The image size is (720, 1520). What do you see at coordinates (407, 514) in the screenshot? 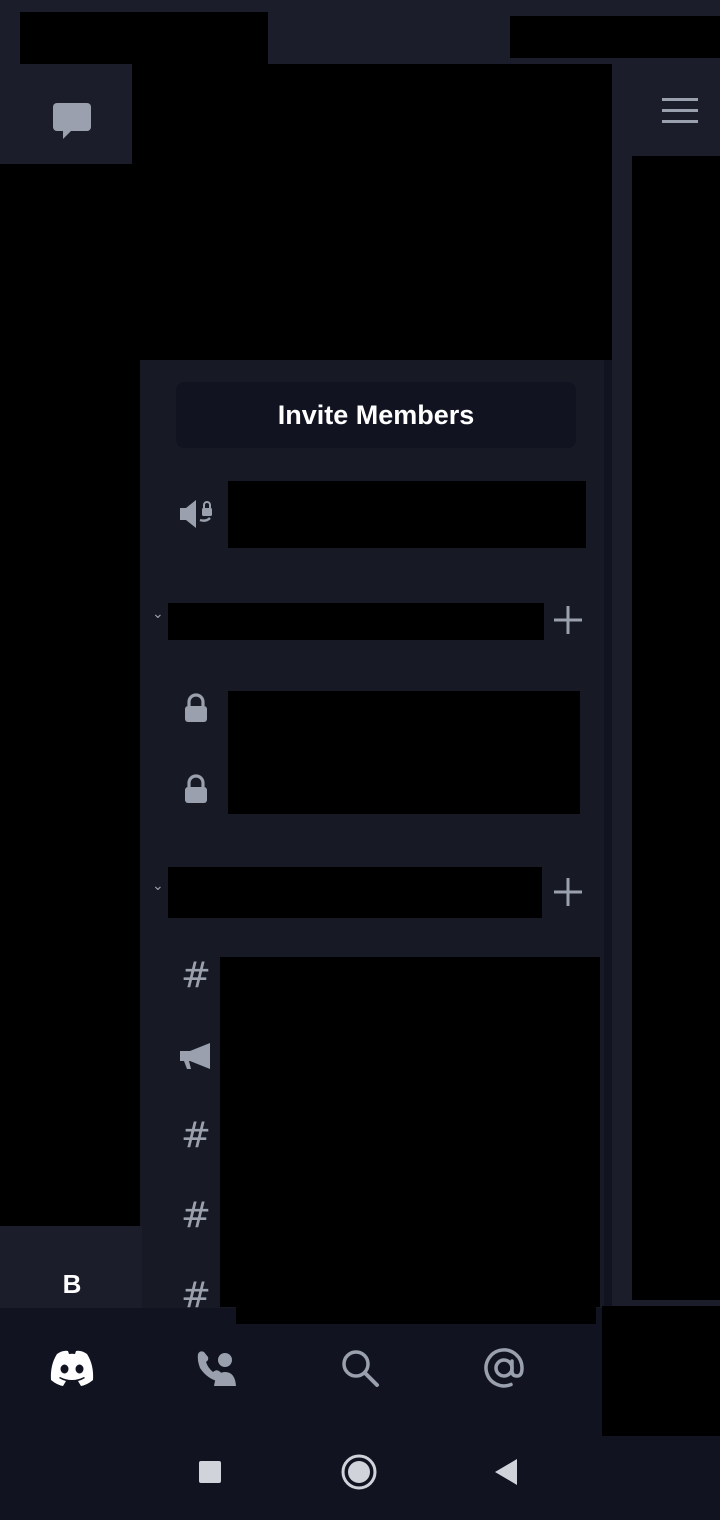
I see `redacted-channel-name` at bounding box center [407, 514].